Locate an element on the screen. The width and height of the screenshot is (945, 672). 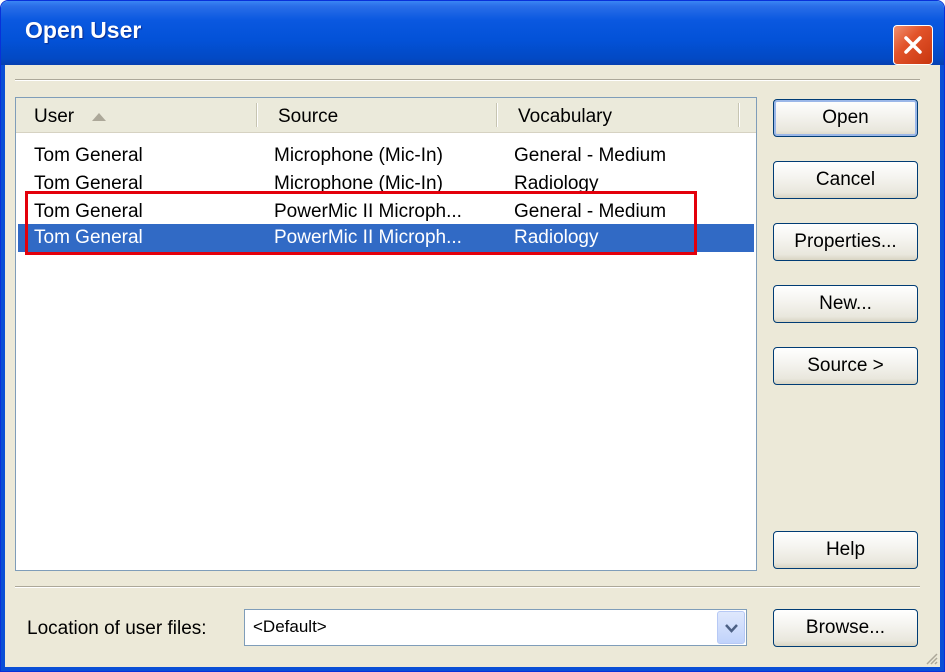
highlight-annotation is located at coordinates (361, 223).